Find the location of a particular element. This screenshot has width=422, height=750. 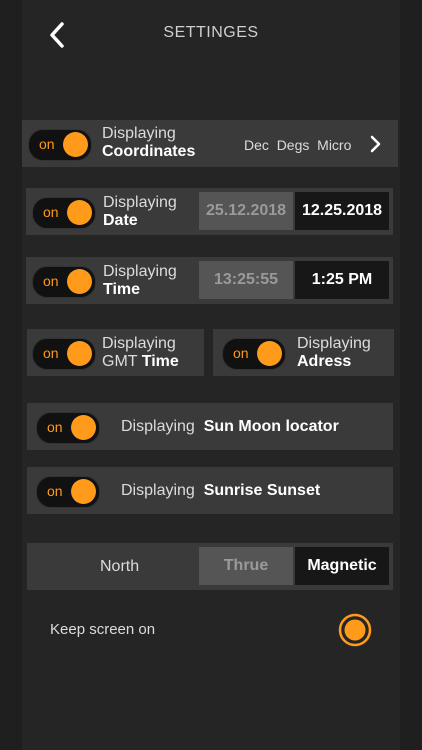

coordinate-formats: Dec Degs Micro is located at coordinates (297, 145).